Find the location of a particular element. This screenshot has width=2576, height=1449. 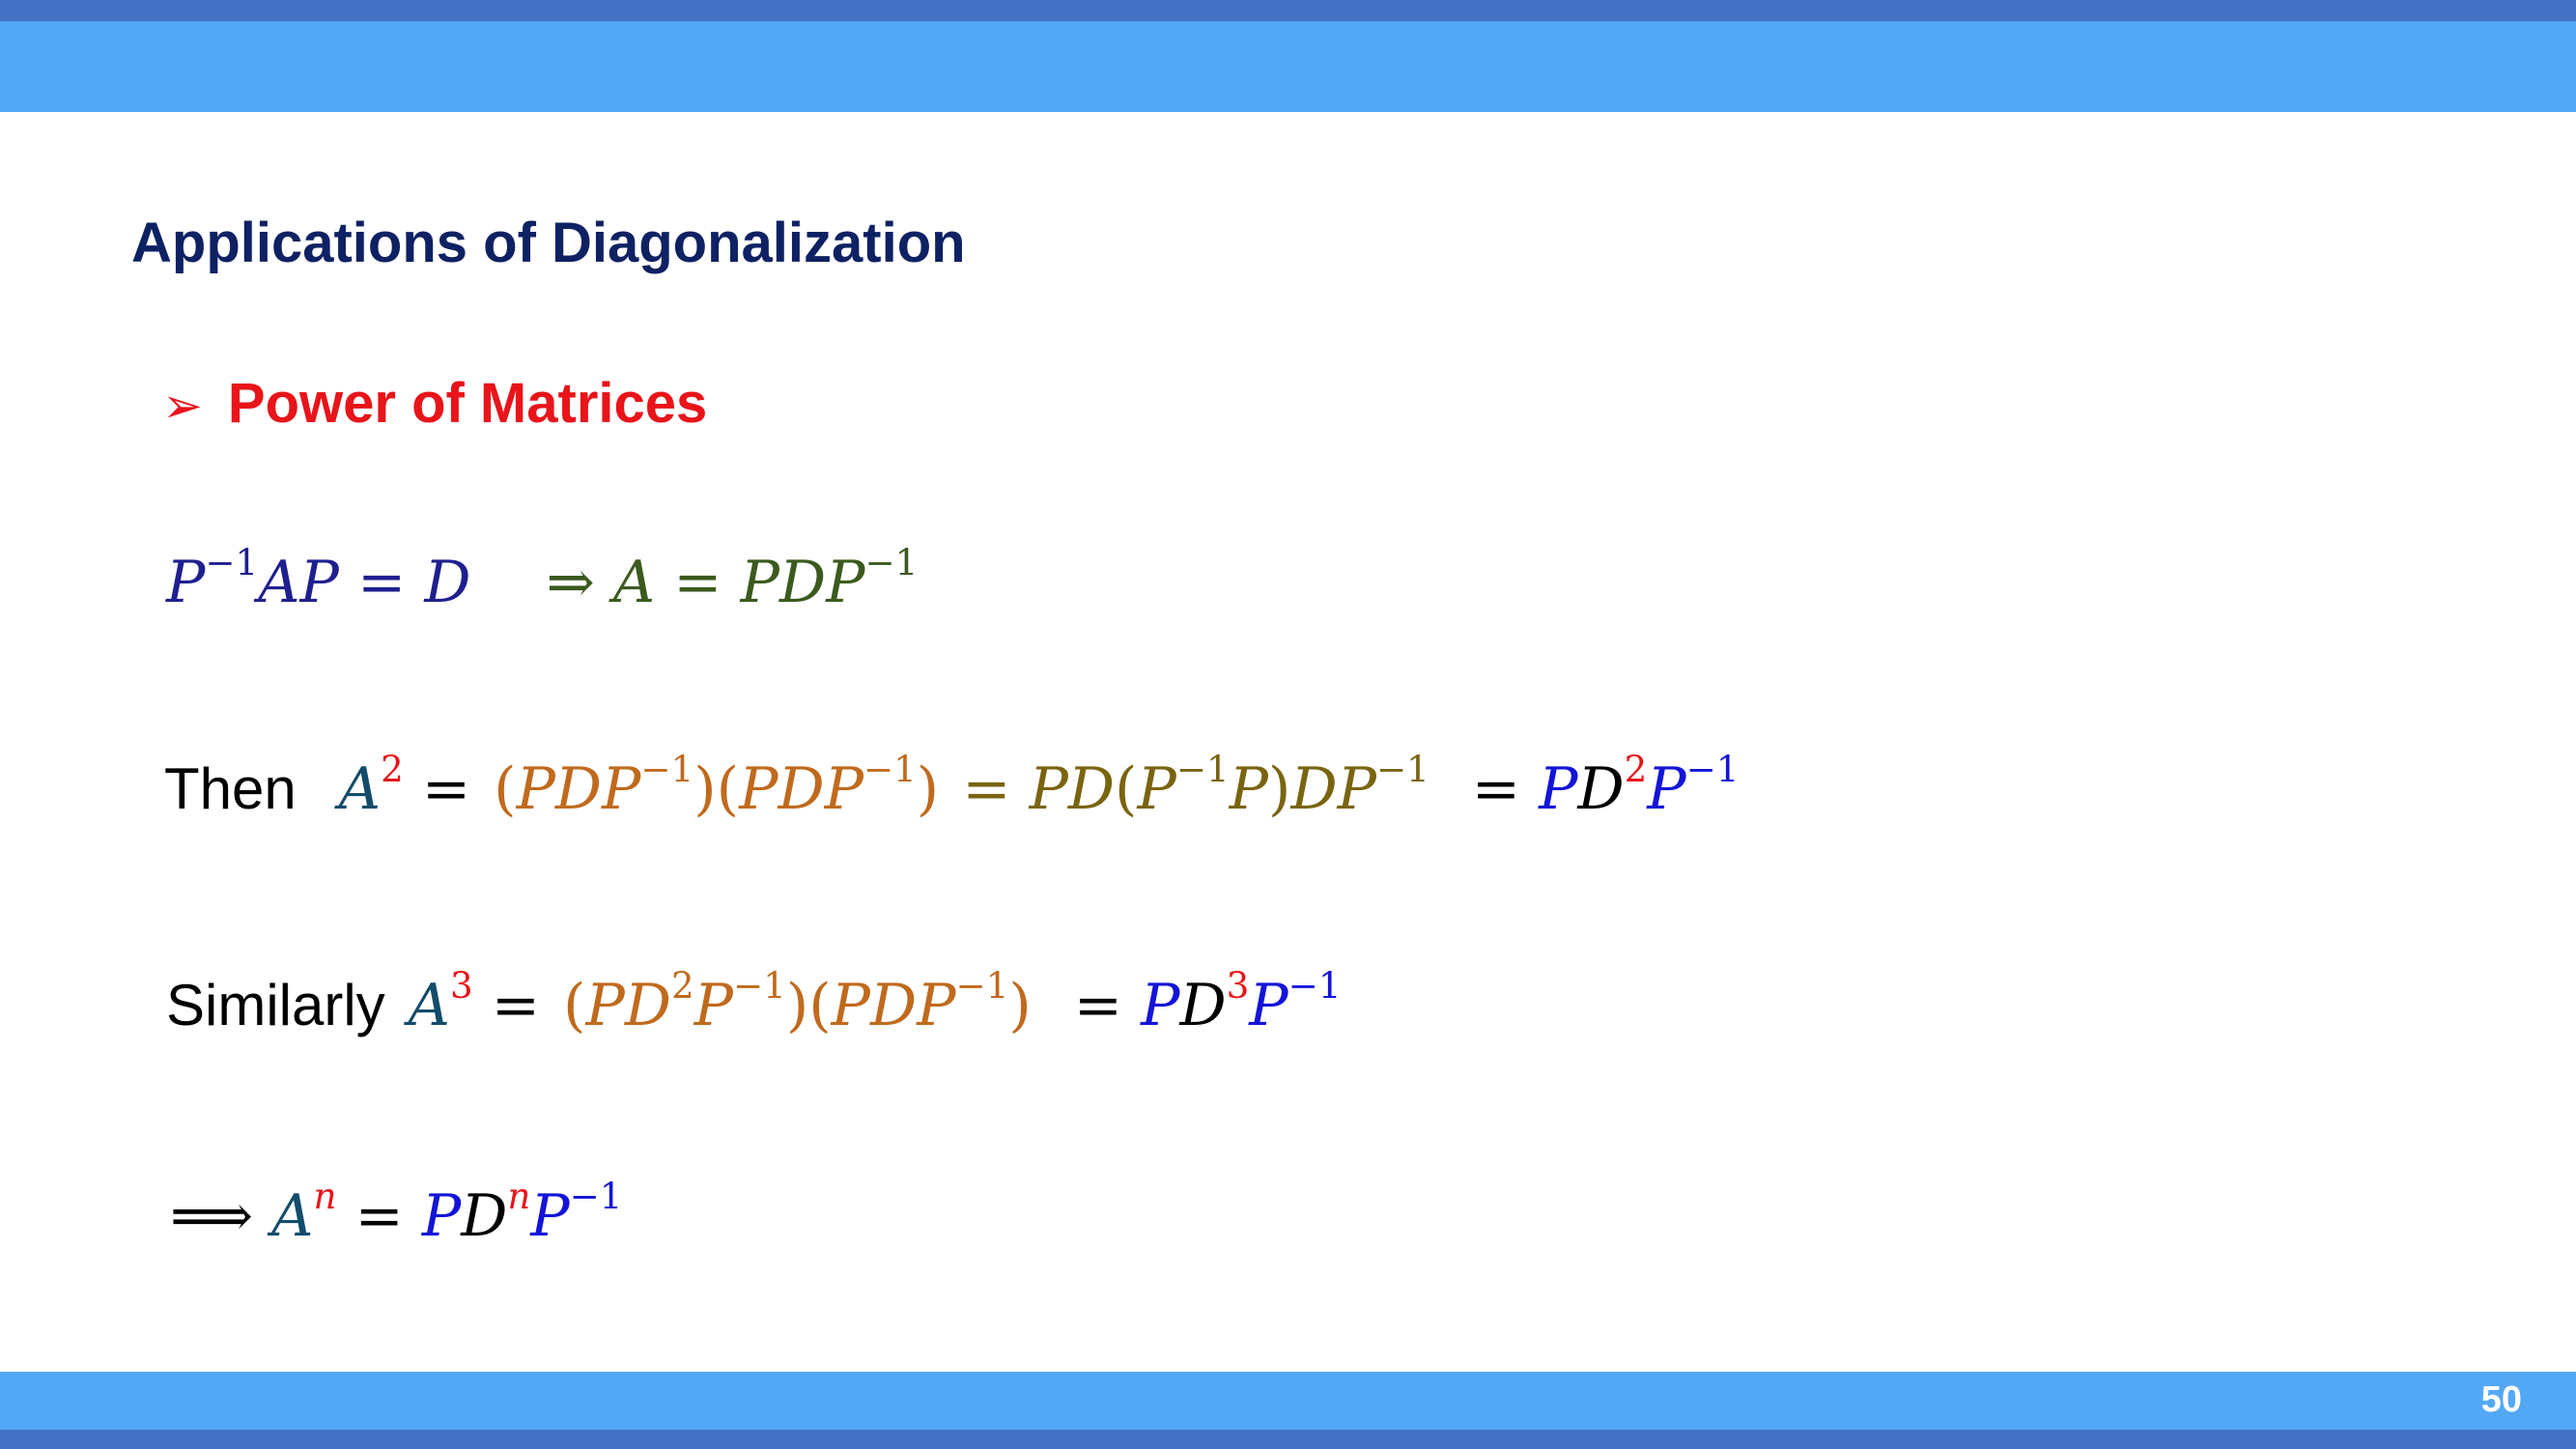

bullet-text: Power of Matrices is located at coordinates (467, 403).